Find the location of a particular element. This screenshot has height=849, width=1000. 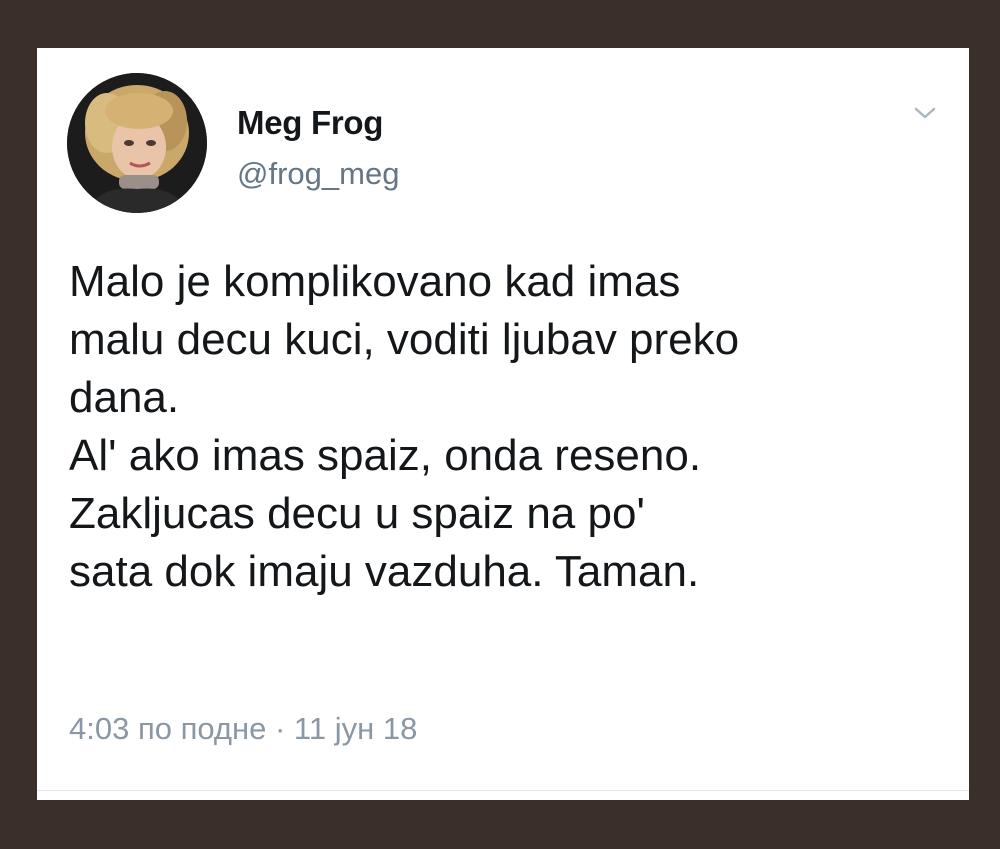

tweet-text-line: sata dok imaju vazduha. Taman. is located at coordinates (384, 571).